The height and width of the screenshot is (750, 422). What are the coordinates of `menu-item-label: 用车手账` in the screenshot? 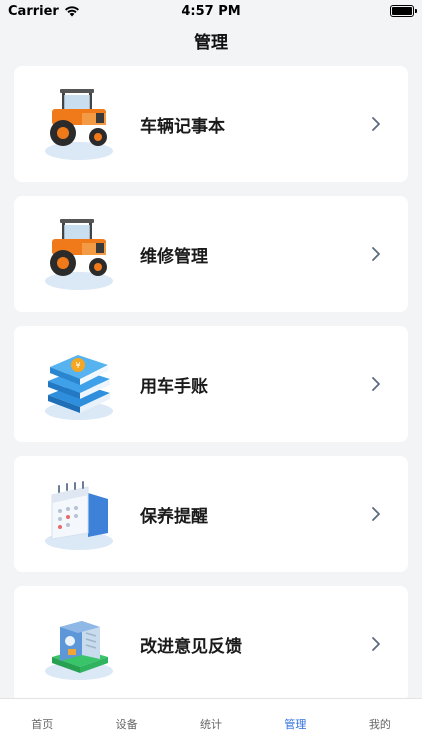 It's located at (174, 386).